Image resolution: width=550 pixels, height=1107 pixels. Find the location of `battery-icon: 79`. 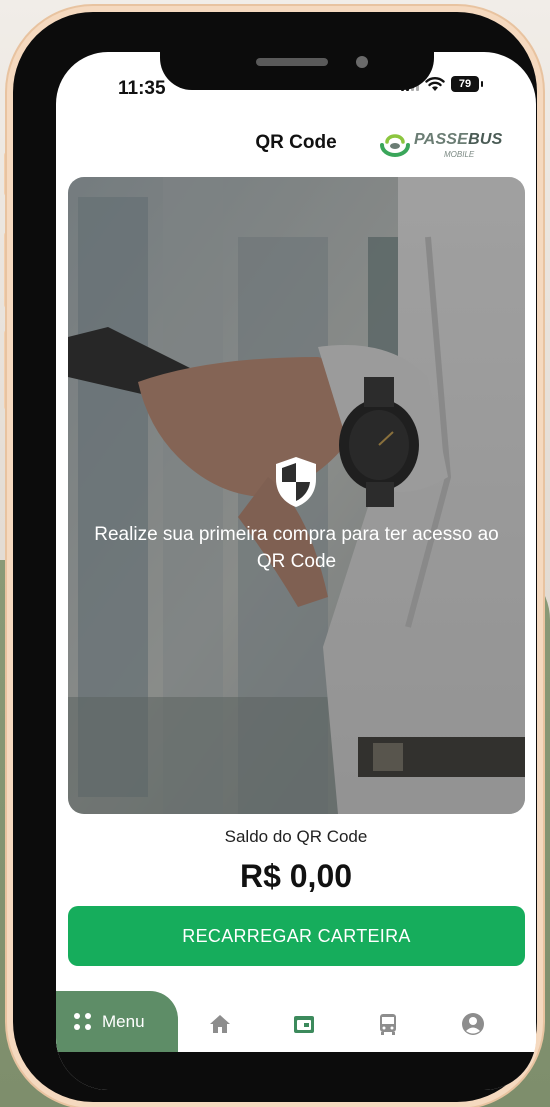

battery-icon: 79 is located at coordinates (467, 84).